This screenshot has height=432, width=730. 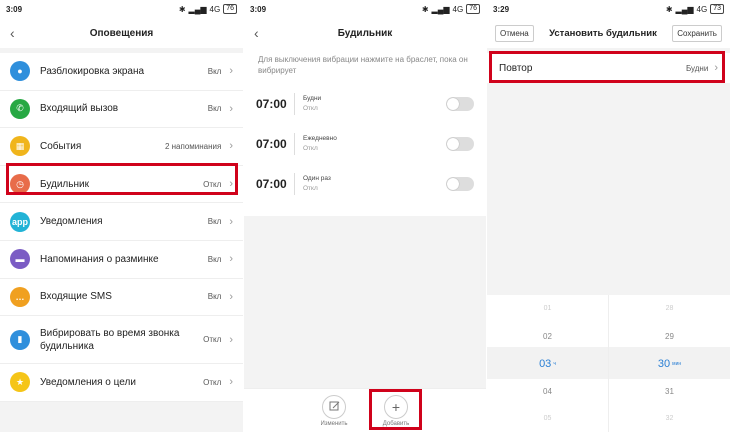 I want to click on calendar-icon: ▦, so click(x=20, y=146).